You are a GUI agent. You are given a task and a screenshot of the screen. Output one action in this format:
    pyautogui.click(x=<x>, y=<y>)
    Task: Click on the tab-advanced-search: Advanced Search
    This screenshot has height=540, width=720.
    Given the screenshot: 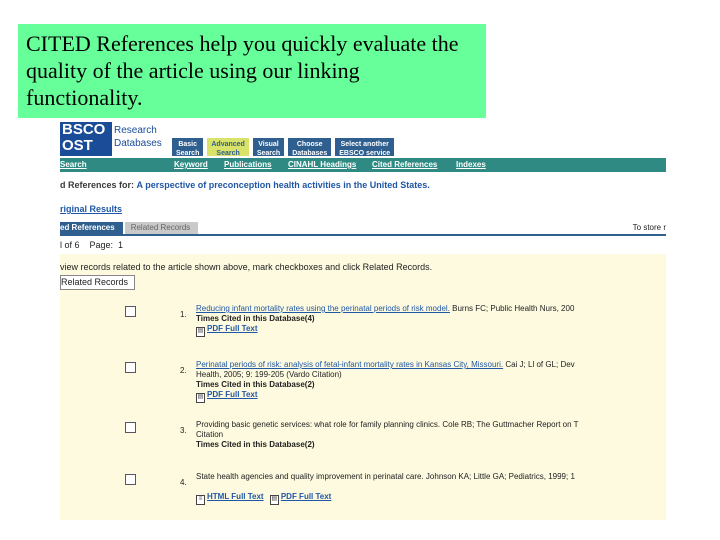 What is the action you would take?
    pyautogui.click(x=228, y=147)
    